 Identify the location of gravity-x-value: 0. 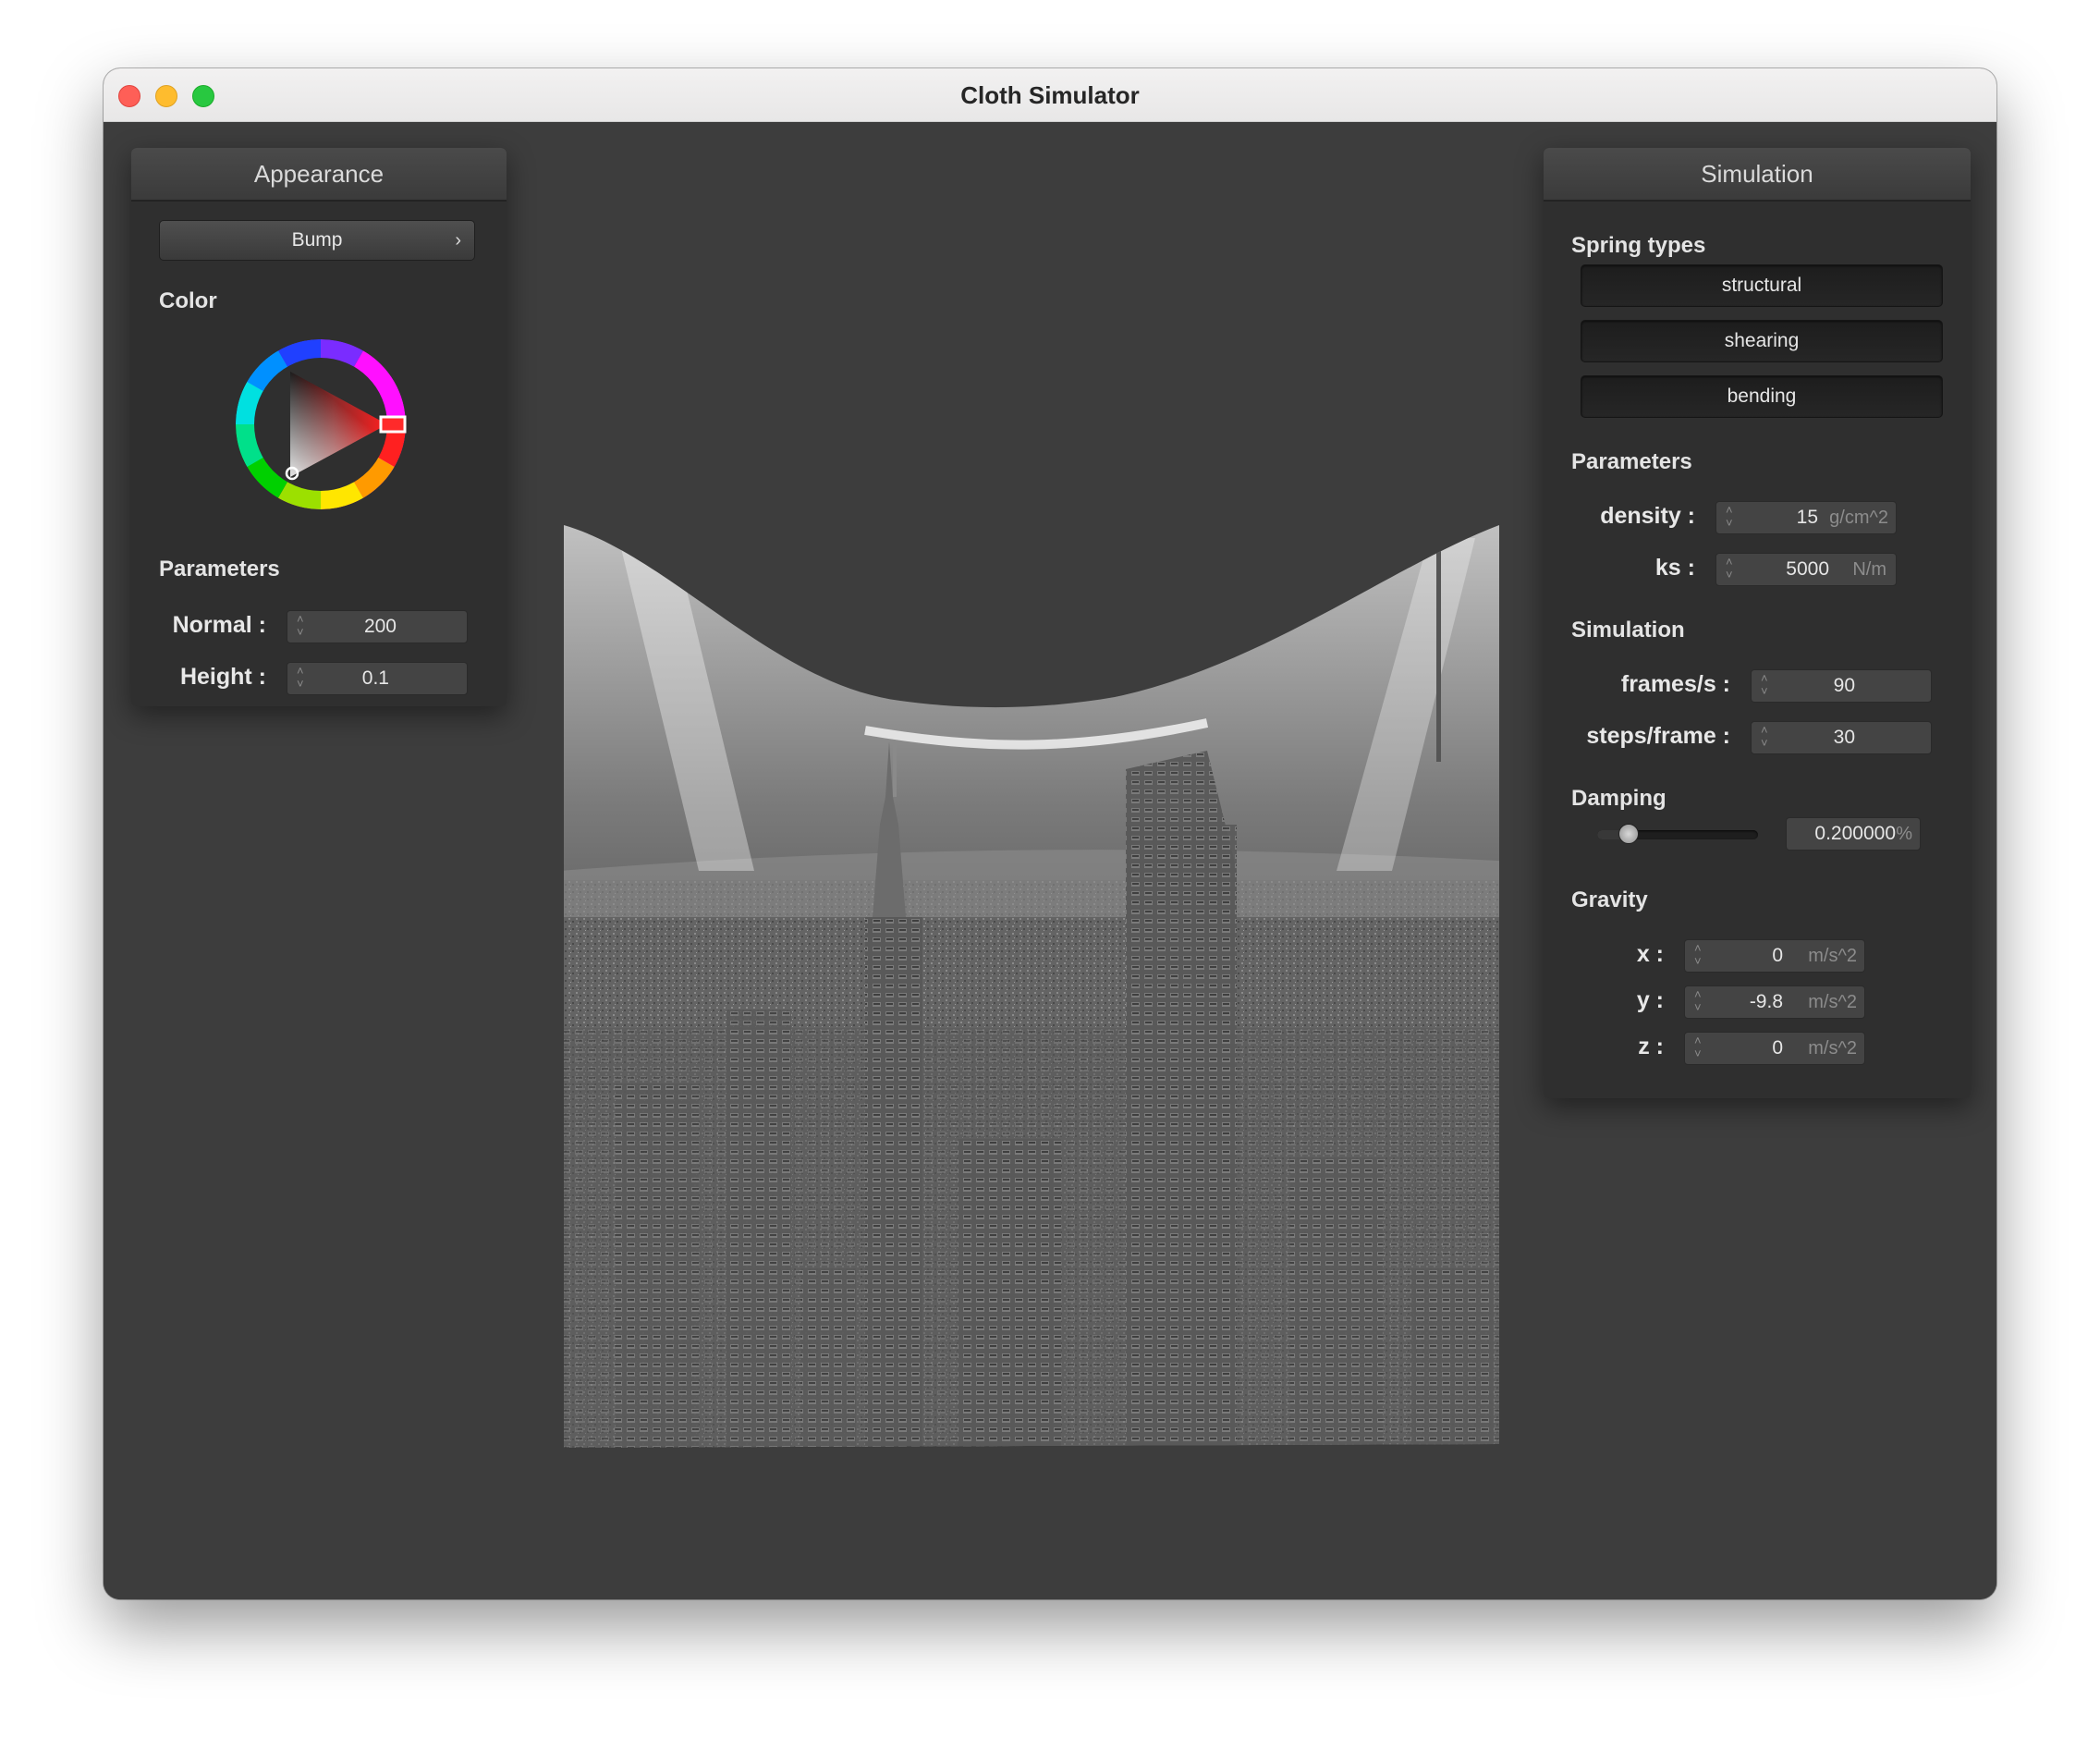
(1778, 955).